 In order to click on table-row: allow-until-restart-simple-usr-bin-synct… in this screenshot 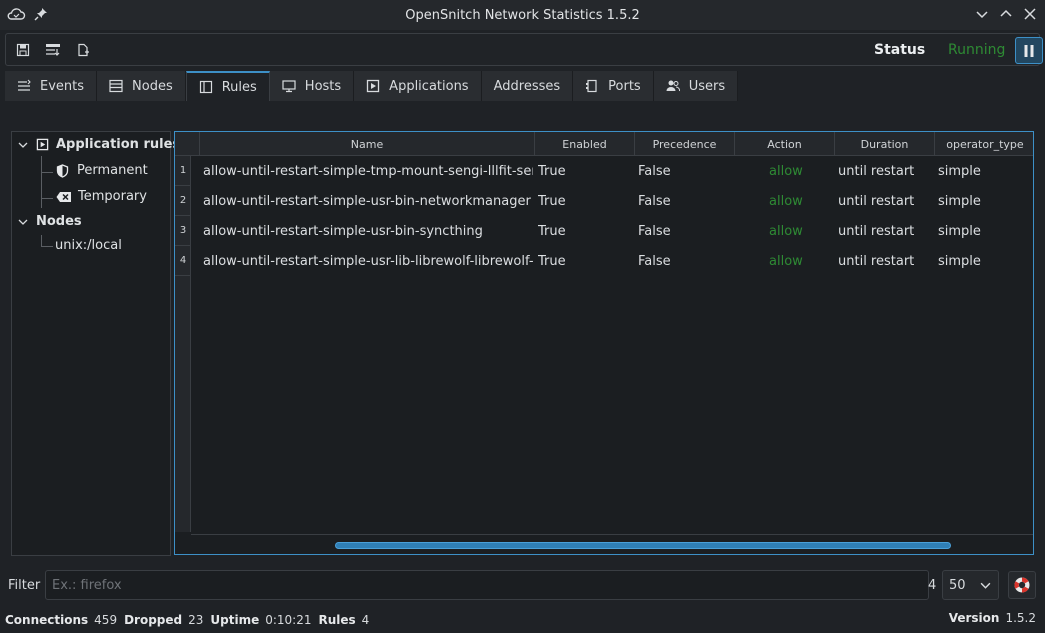, I will do `click(612, 231)`.